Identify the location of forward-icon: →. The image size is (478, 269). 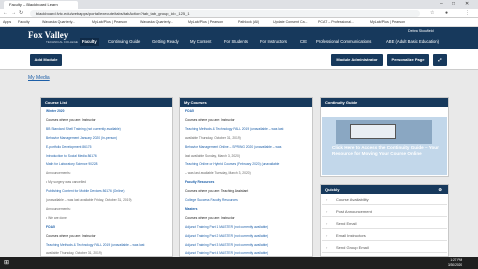
(13, 13).